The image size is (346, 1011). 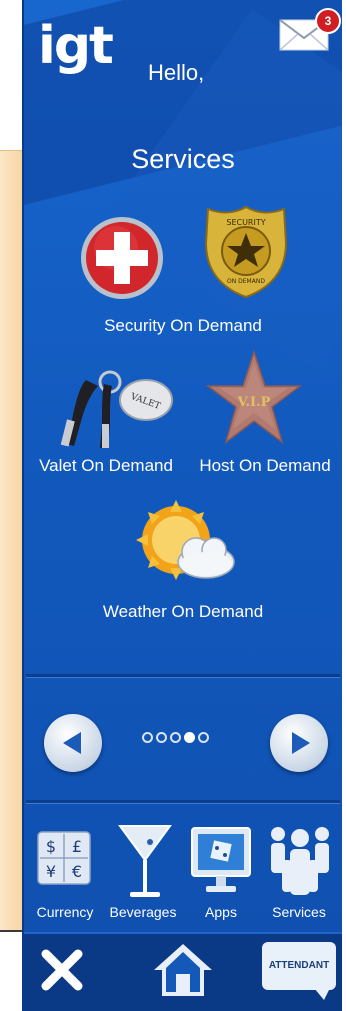 I want to click on people-icon, so click(x=300, y=861).